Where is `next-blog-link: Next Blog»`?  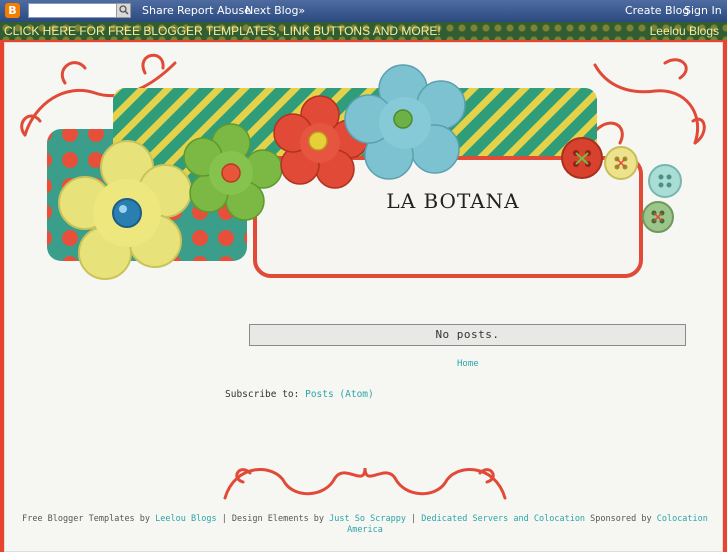 next-blog-link: Next Blog» is located at coordinates (275, 10).